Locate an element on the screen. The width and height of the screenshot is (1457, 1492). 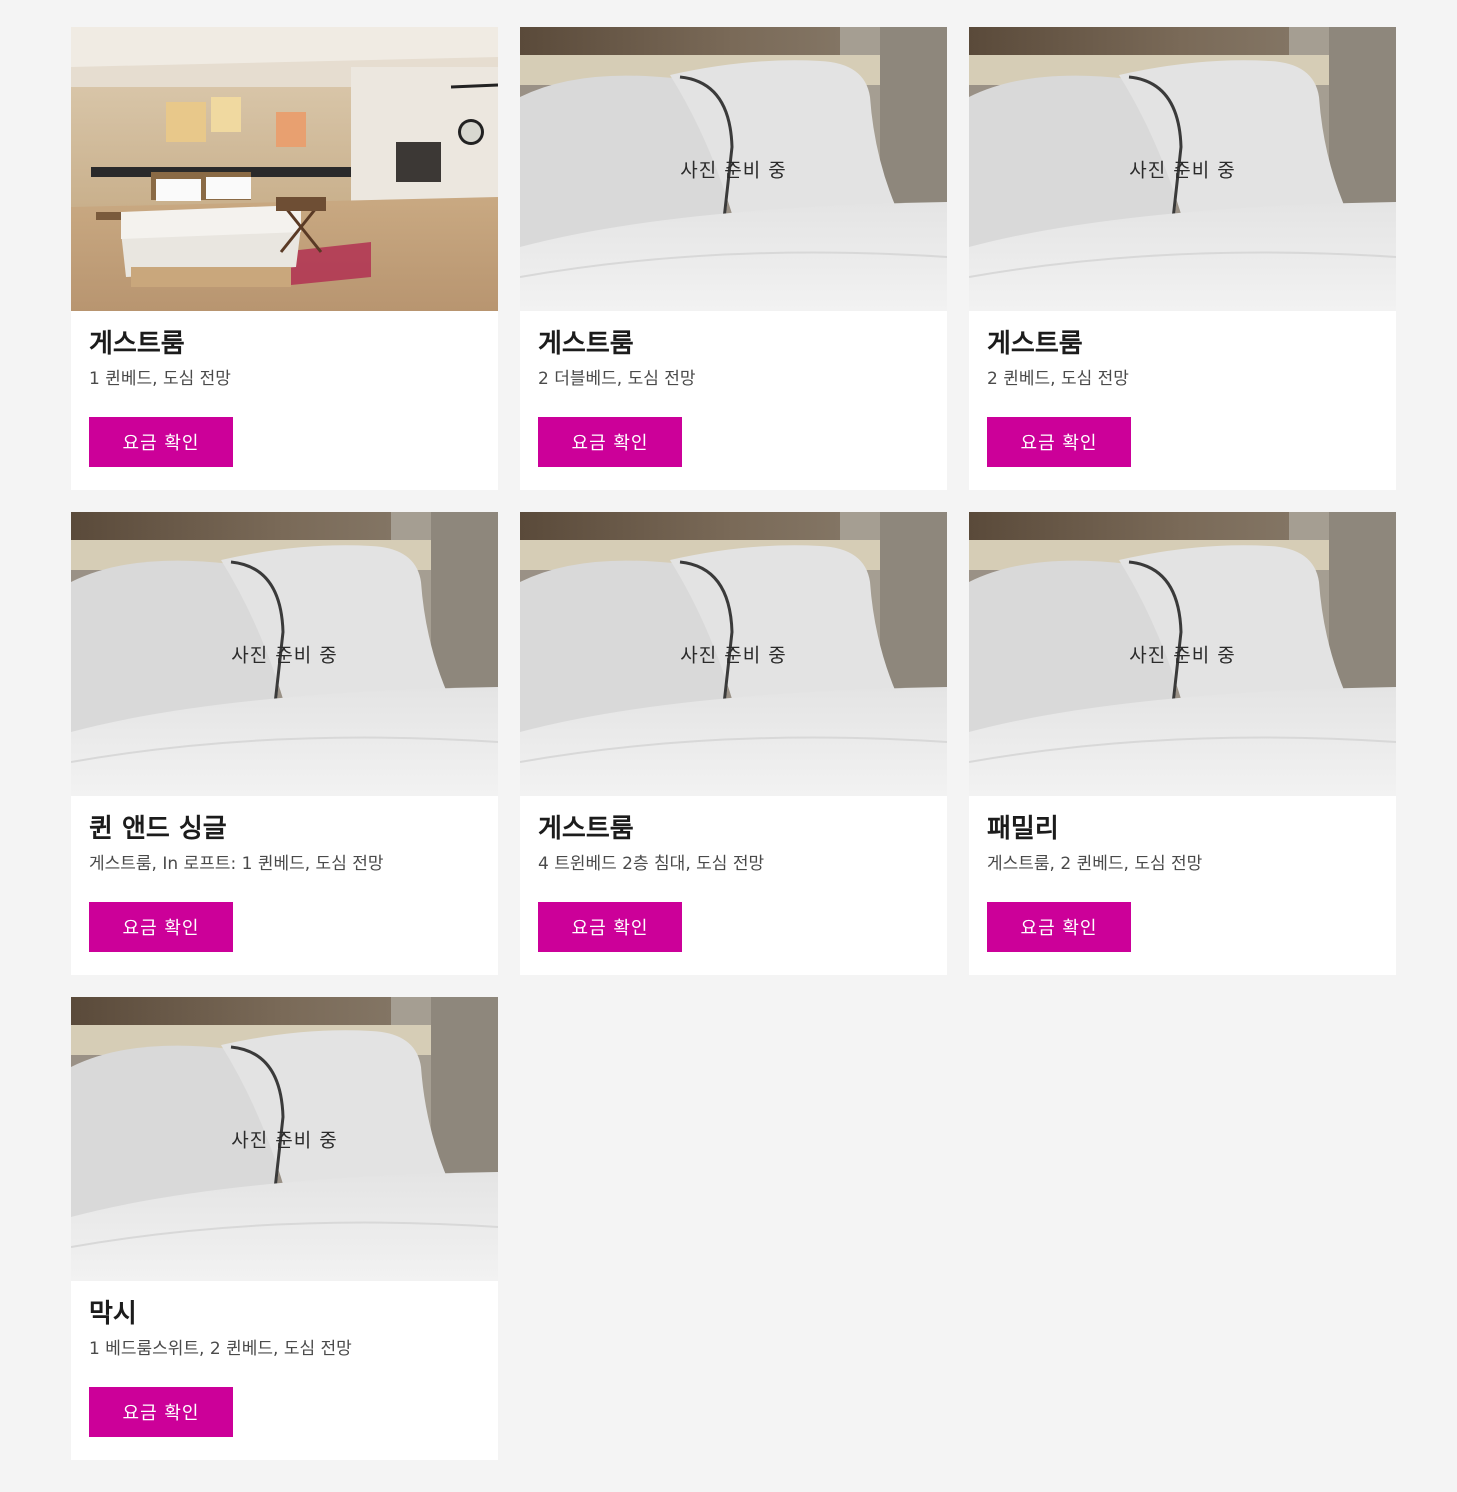
room-card: 사진 준비 중막시 1 베드룸스위트, 2 퀸베드, 도심 전망요금 확인 is located at coordinates (284, 1228).